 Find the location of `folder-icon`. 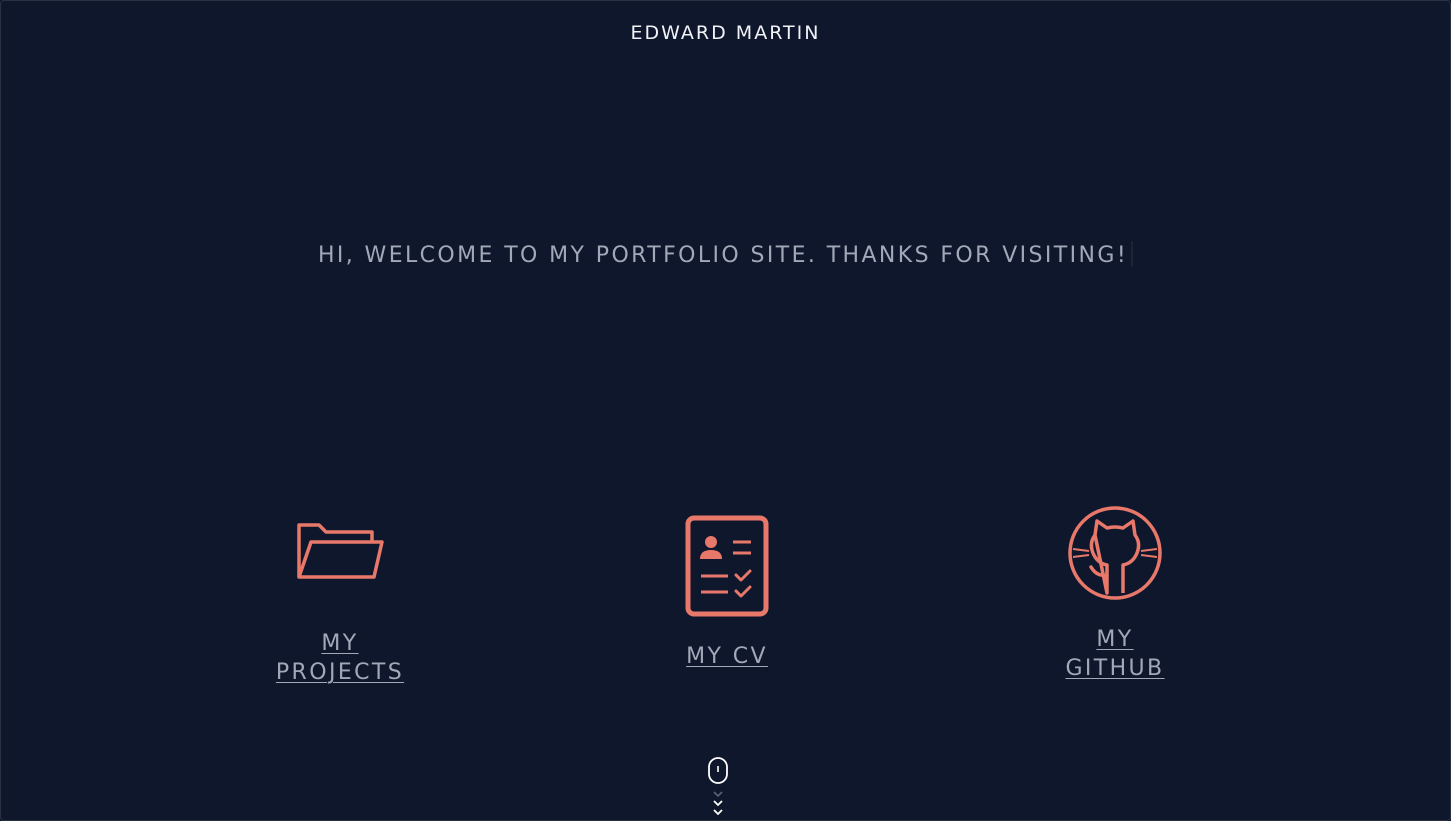

folder-icon is located at coordinates (340, 552).